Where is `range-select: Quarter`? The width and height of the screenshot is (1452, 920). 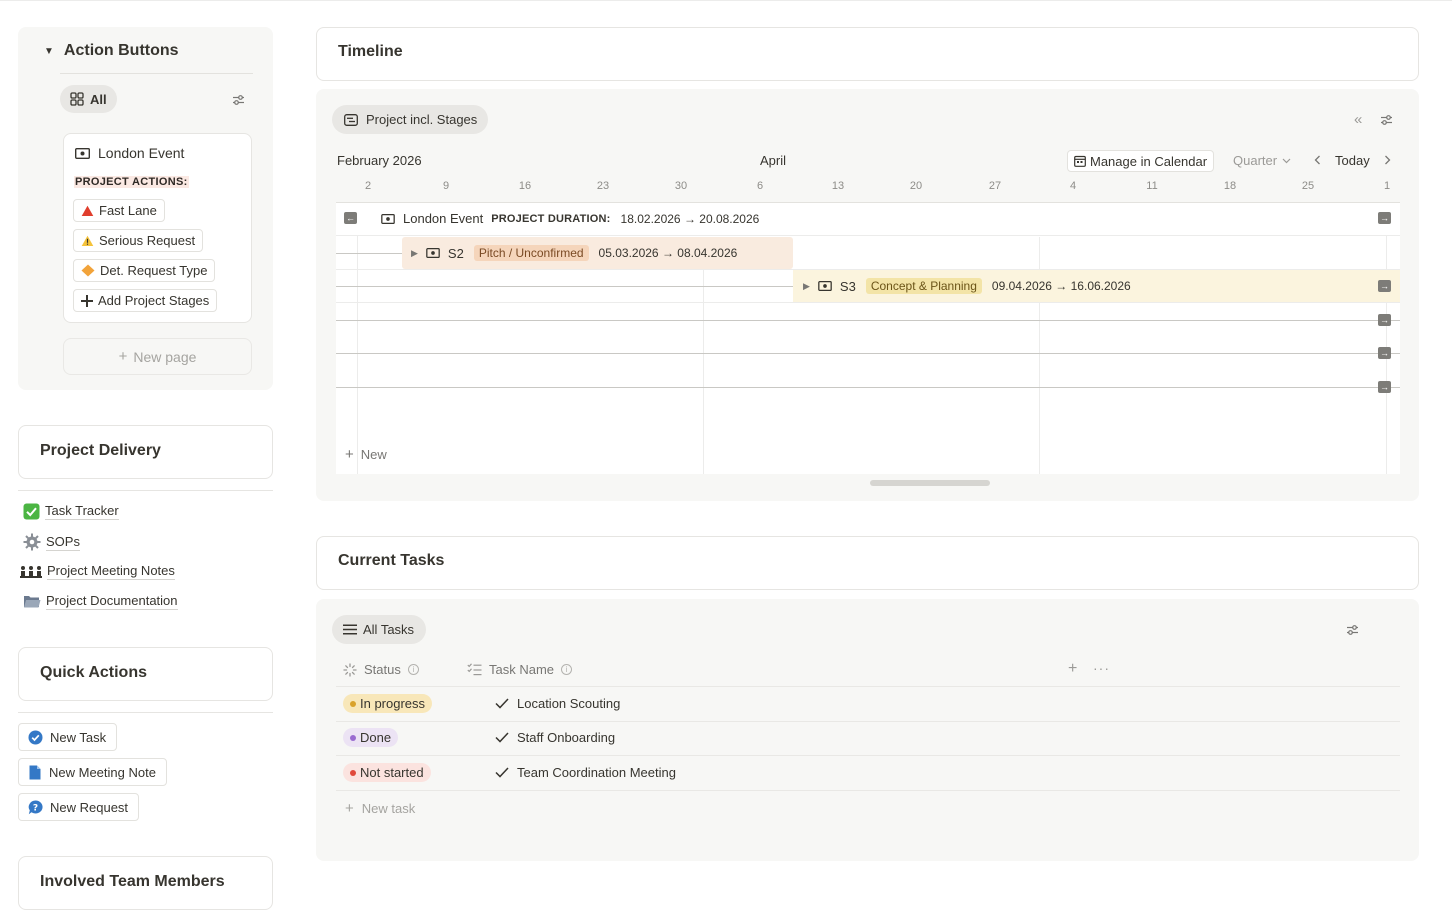
range-select: Quarter is located at coordinates (1262, 160).